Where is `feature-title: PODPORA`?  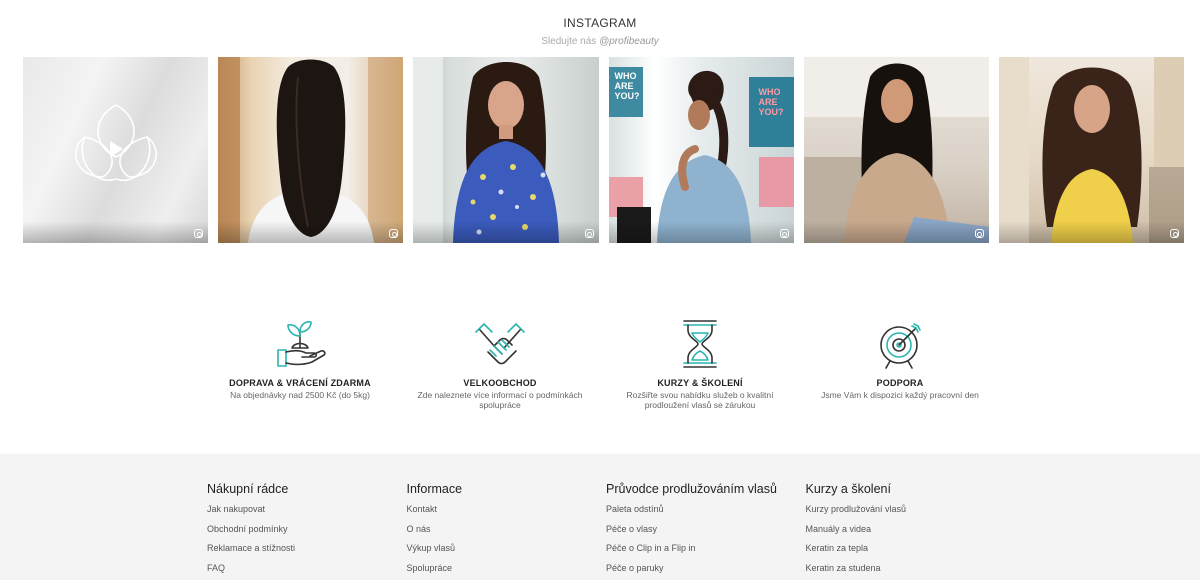
feature-title: PODPORA is located at coordinates (900, 383).